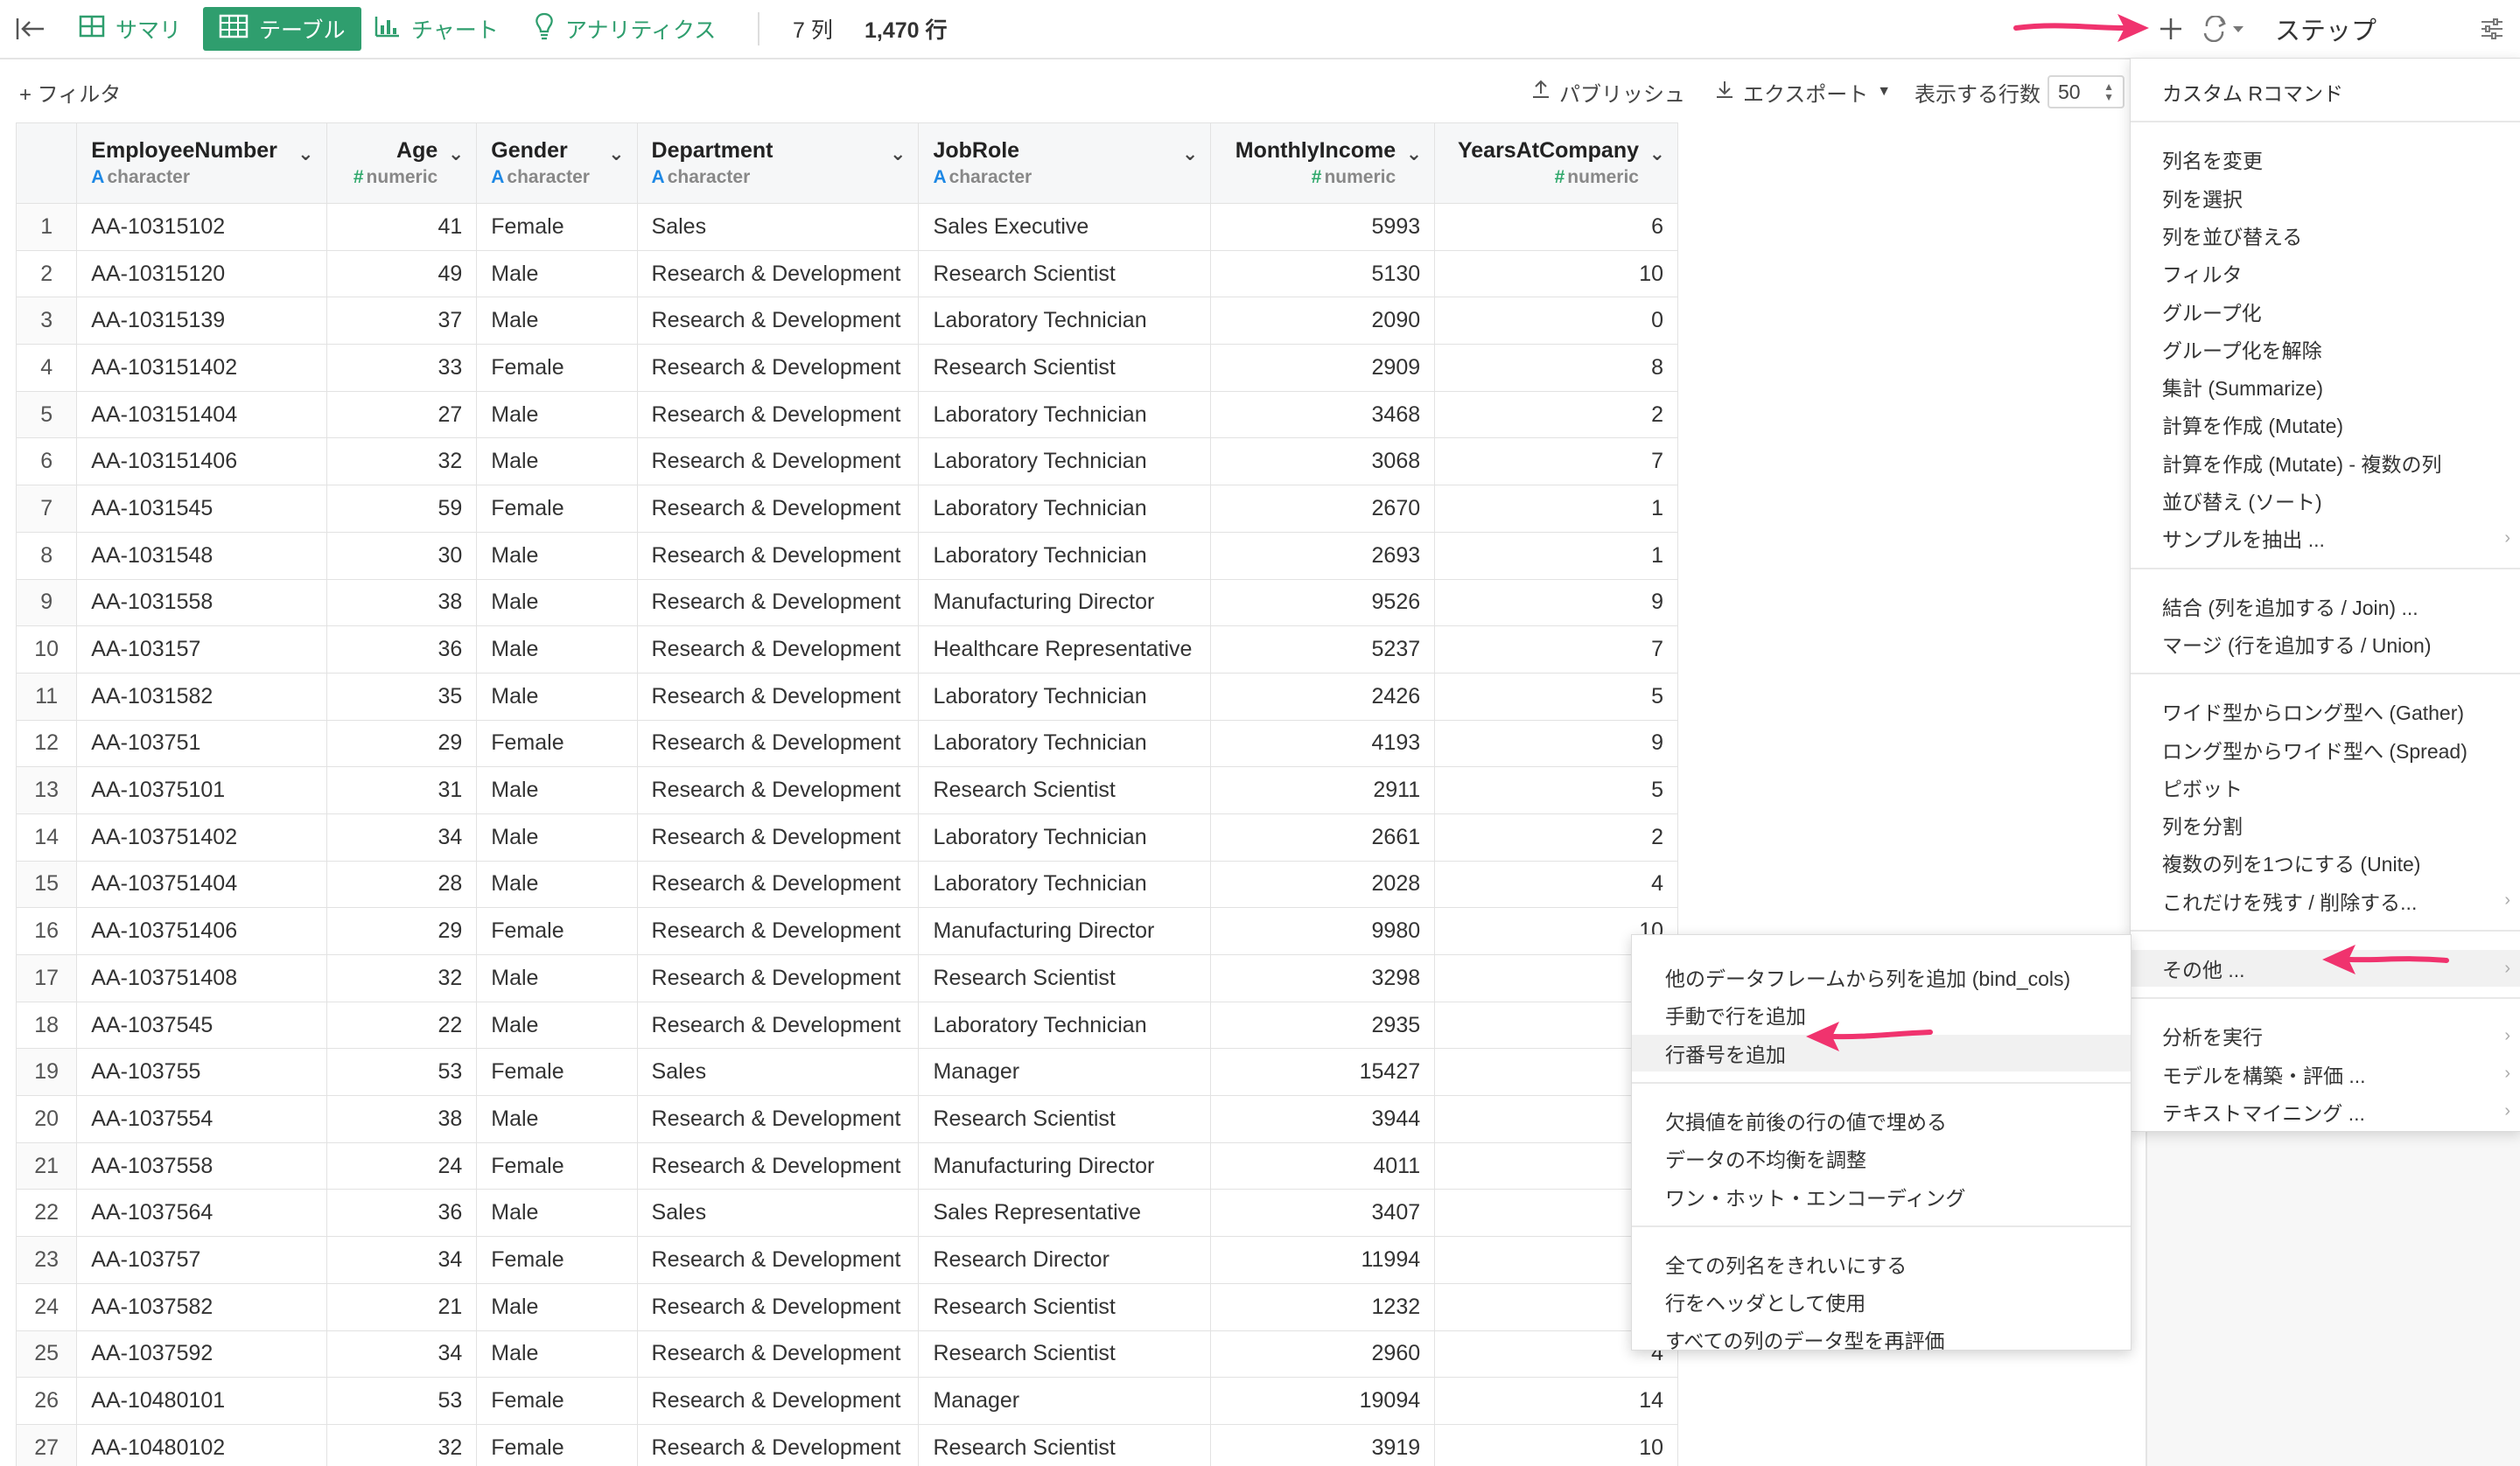 The width and height of the screenshot is (2520, 1466). I want to click on table-cell: 36, so click(402, 650).